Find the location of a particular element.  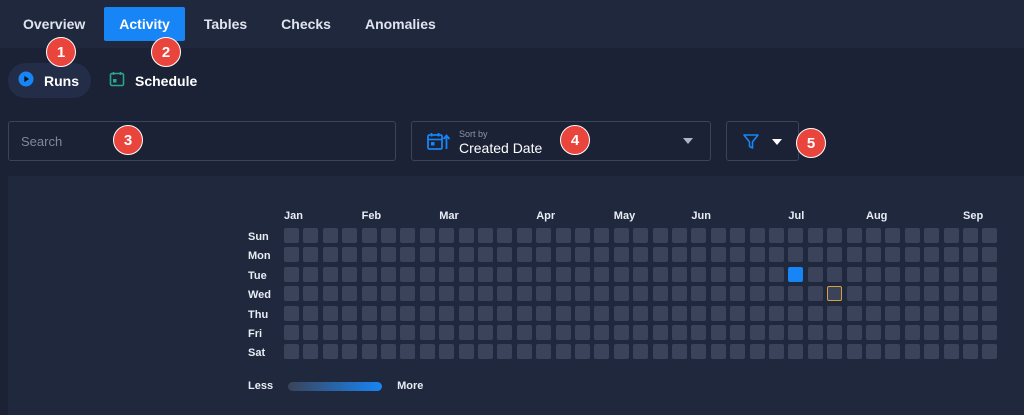

tab-checks: Checks is located at coordinates (306, 24).